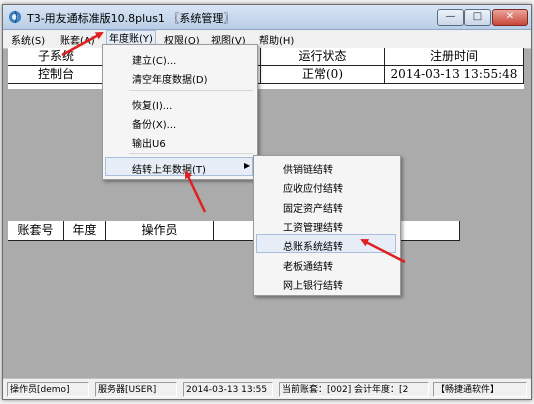 The image size is (534, 404). I want to click on submenu-item-supply-chain: 供销链结转, so click(308, 168).